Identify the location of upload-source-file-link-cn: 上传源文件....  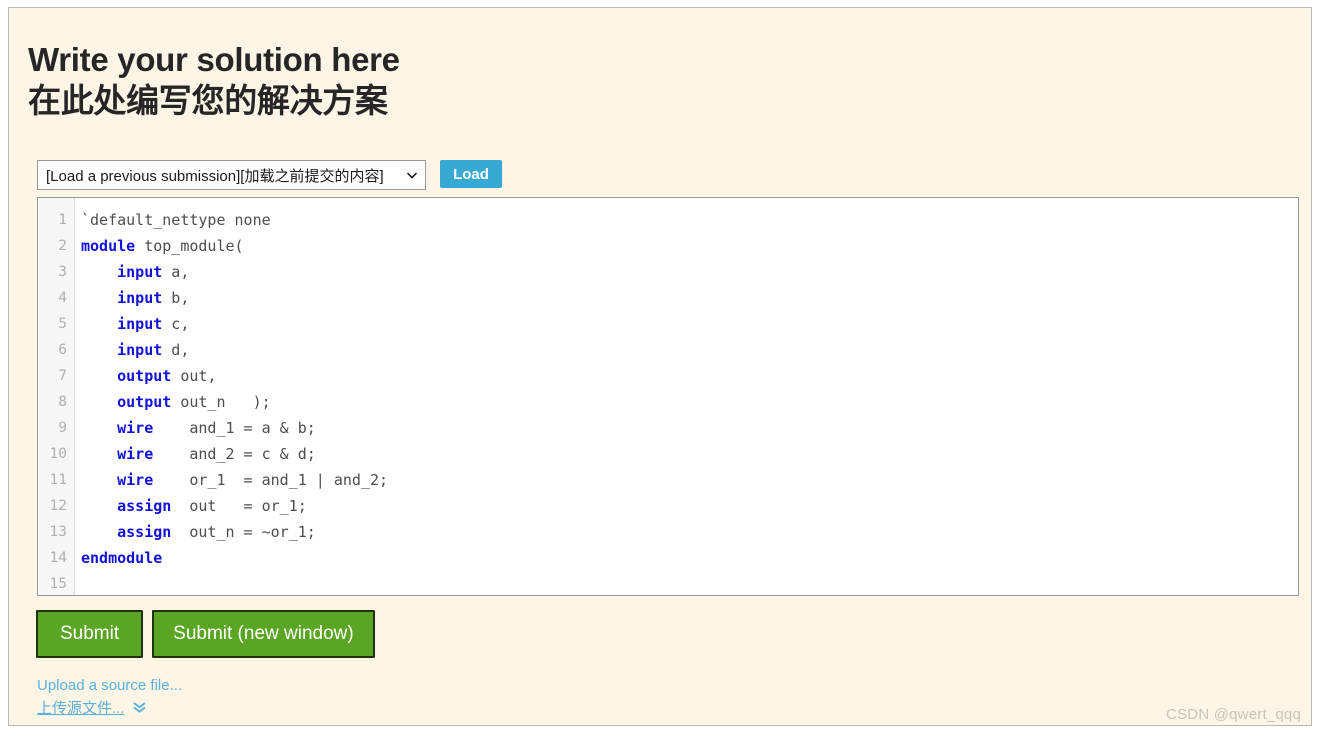
(109, 708).